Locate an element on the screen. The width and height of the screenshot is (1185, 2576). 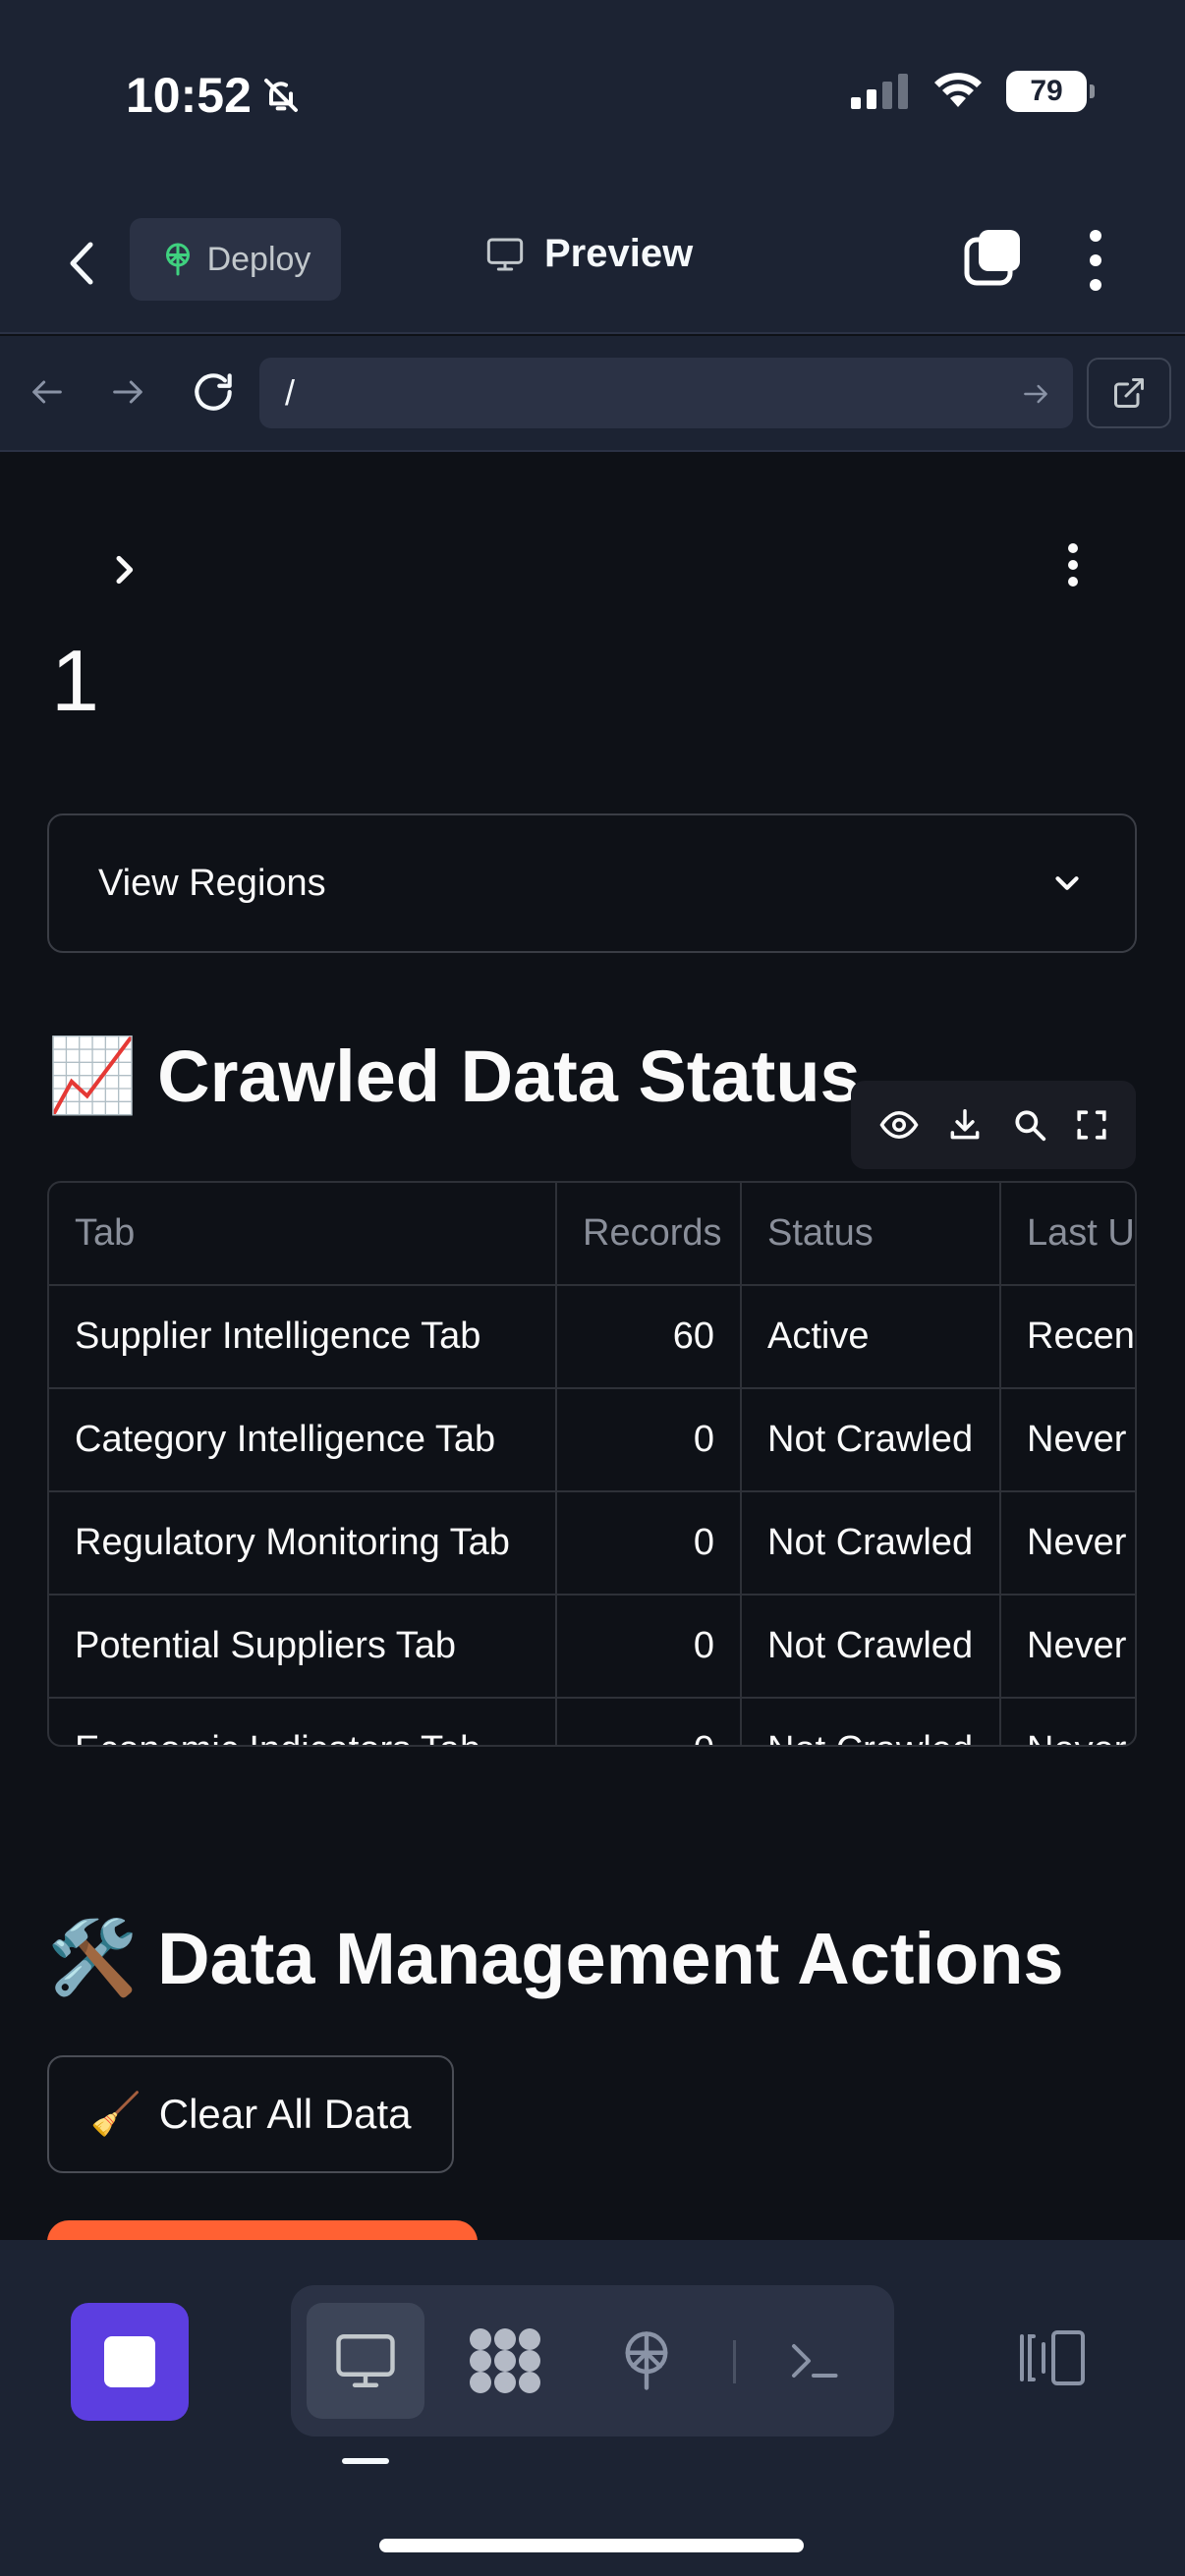
primary-action-button is located at coordinates (262, 2230).